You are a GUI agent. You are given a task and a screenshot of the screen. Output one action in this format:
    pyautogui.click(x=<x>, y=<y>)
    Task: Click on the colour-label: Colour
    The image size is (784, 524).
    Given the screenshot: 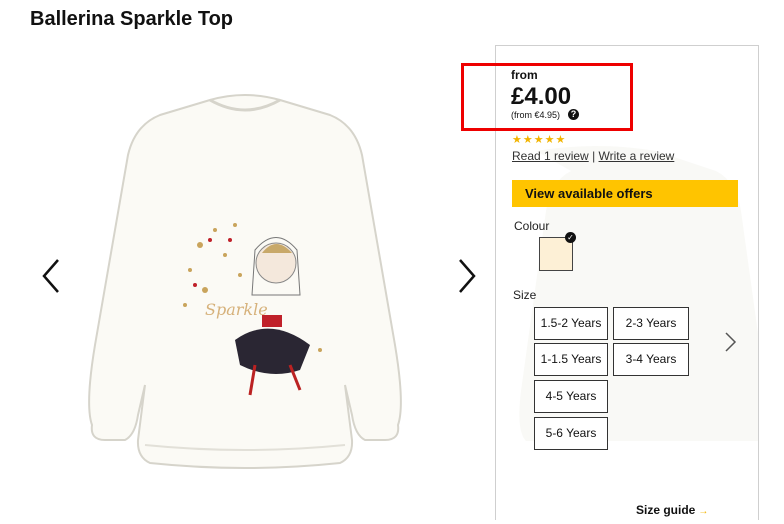 What is the action you would take?
    pyautogui.click(x=532, y=226)
    